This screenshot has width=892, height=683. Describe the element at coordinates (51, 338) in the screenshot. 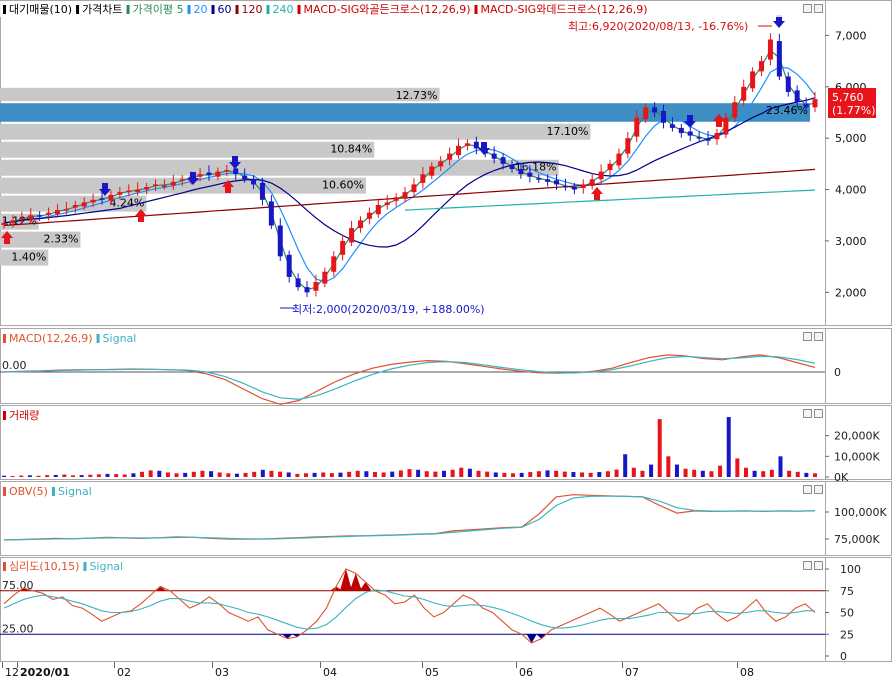

I see `macd-legend-label: MACD(12,26,9)` at that location.